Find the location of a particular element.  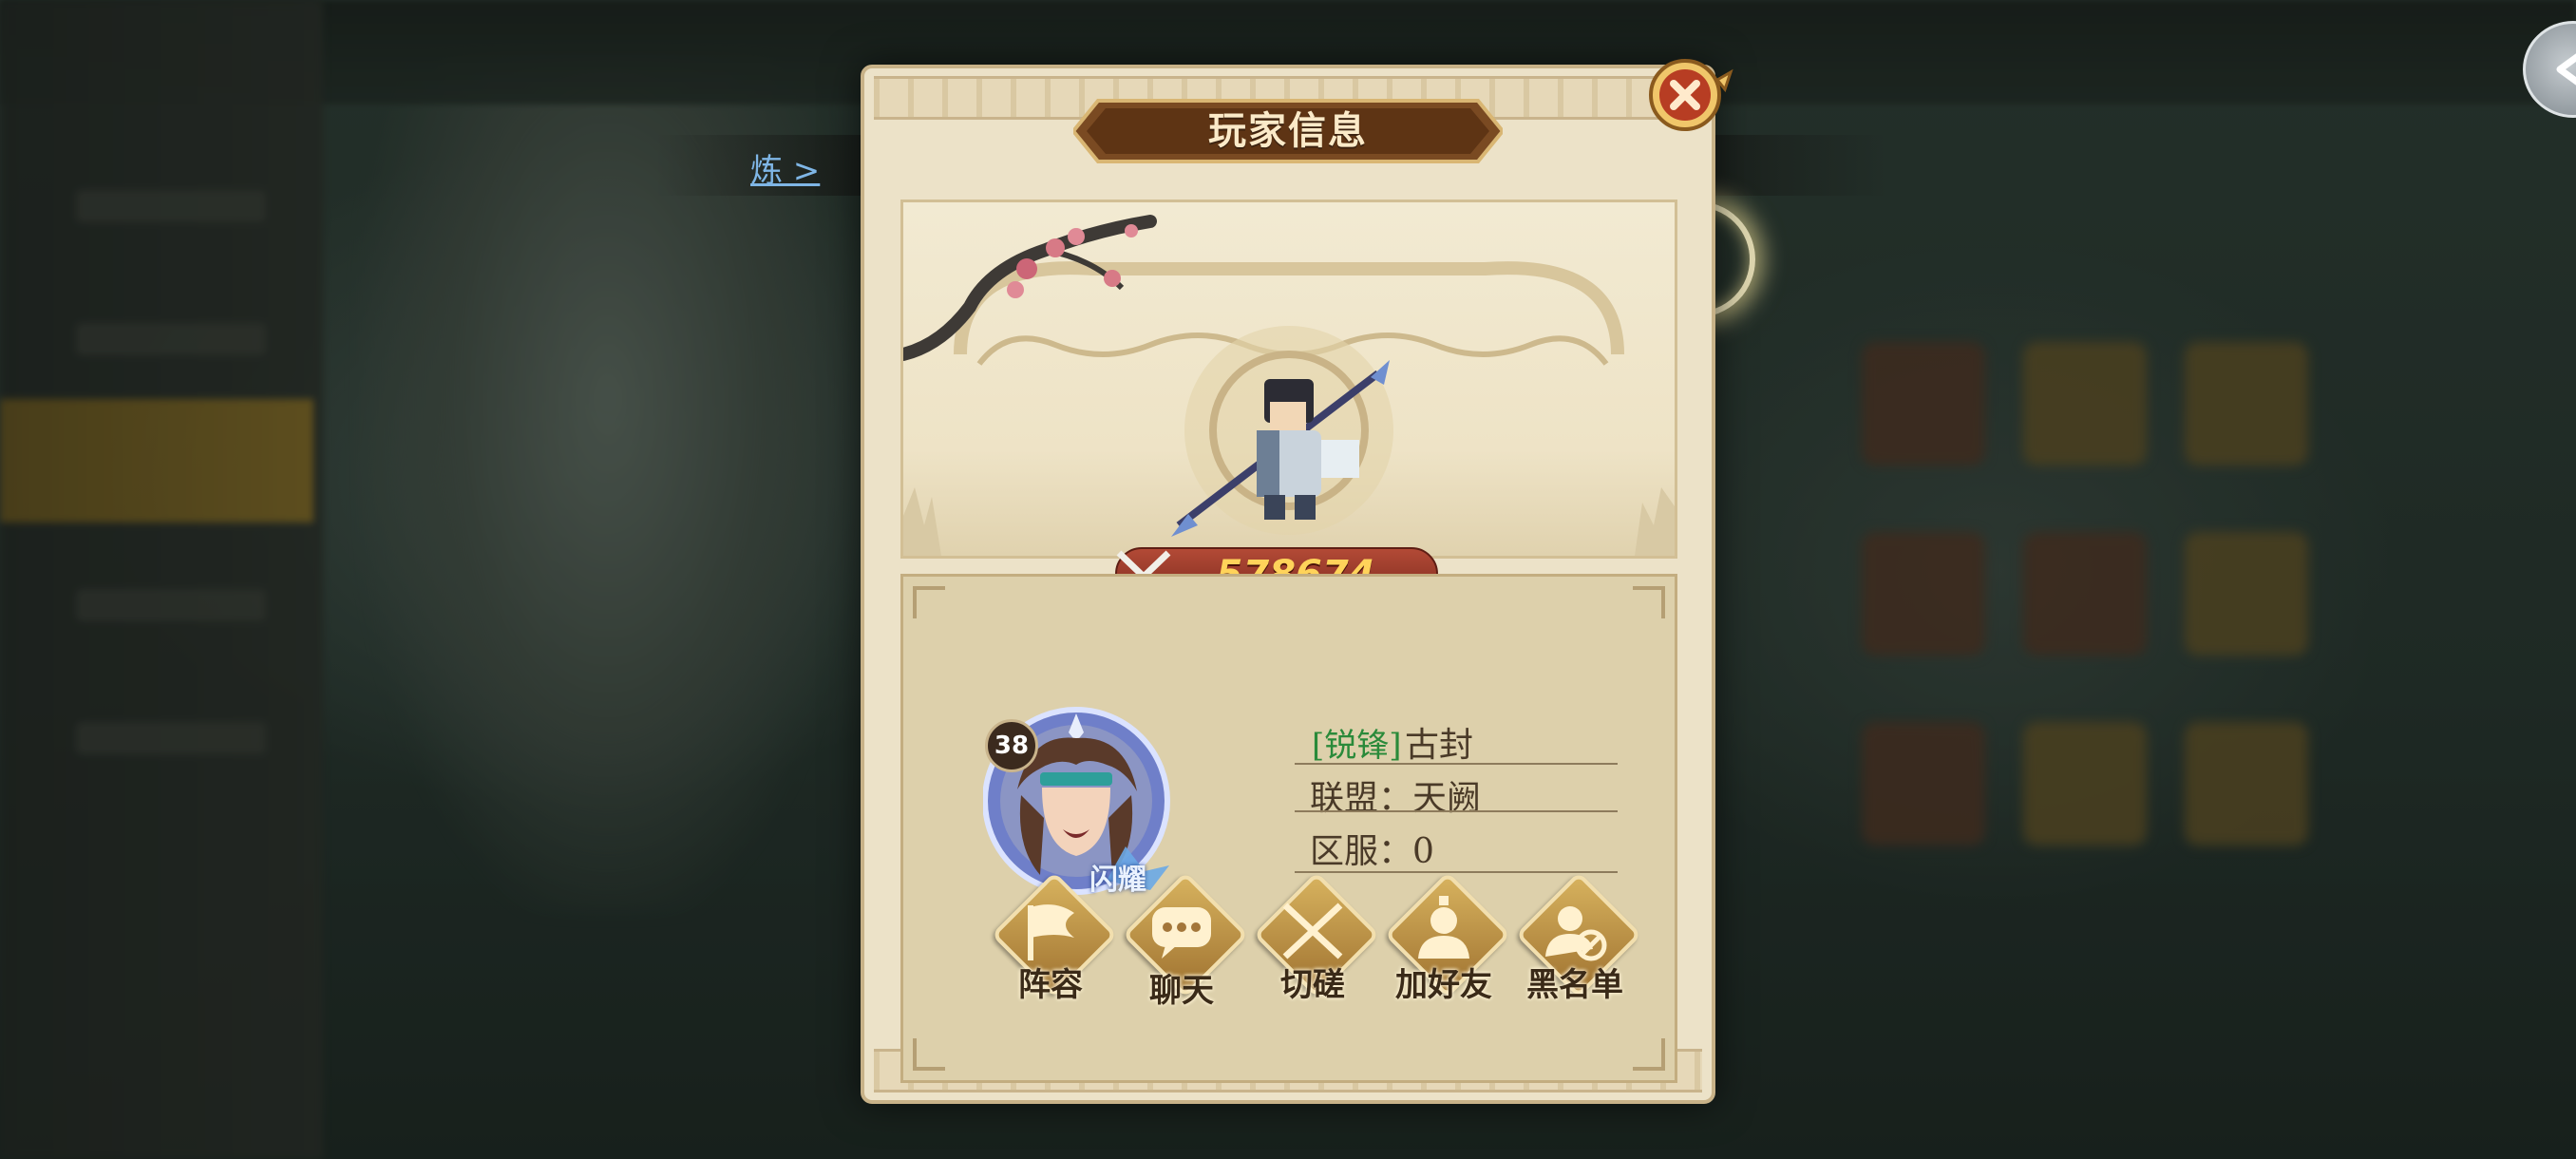

close-icon is located at coordinates (1691, 95).